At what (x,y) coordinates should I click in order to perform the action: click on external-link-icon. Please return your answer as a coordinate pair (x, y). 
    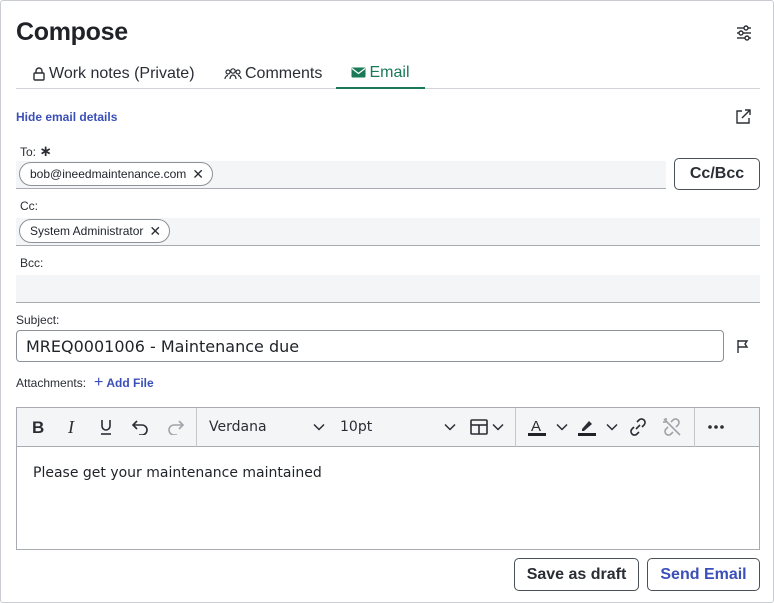
    Looking at the image, I should click on (743, 117).